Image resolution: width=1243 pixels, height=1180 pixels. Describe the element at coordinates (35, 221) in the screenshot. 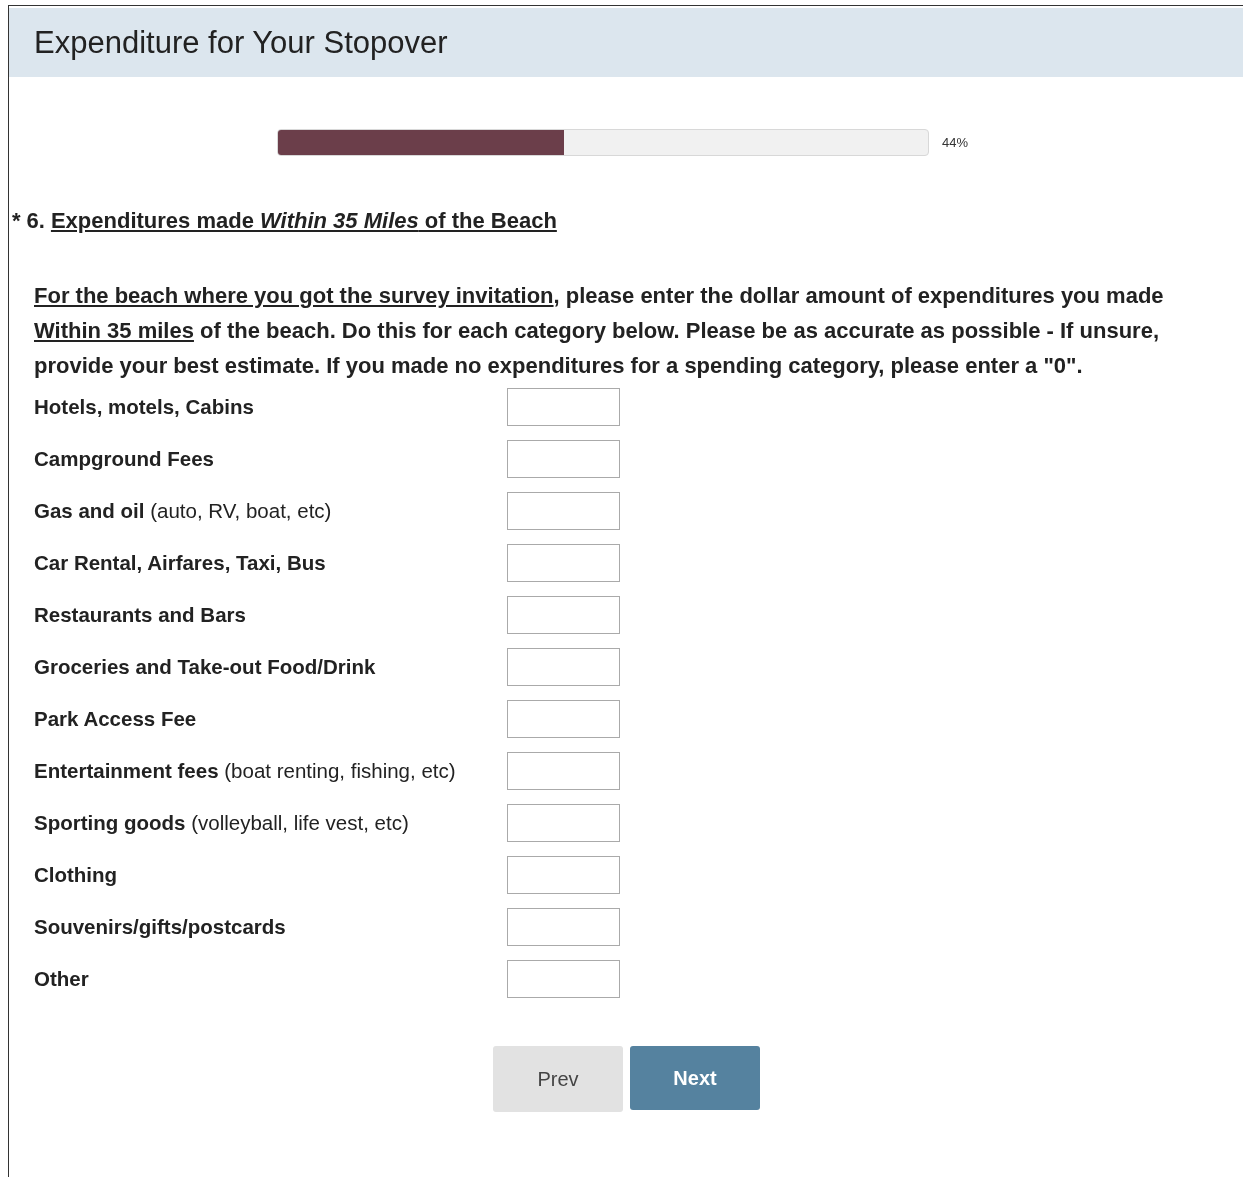

I see `question-number: 6.` at that location.